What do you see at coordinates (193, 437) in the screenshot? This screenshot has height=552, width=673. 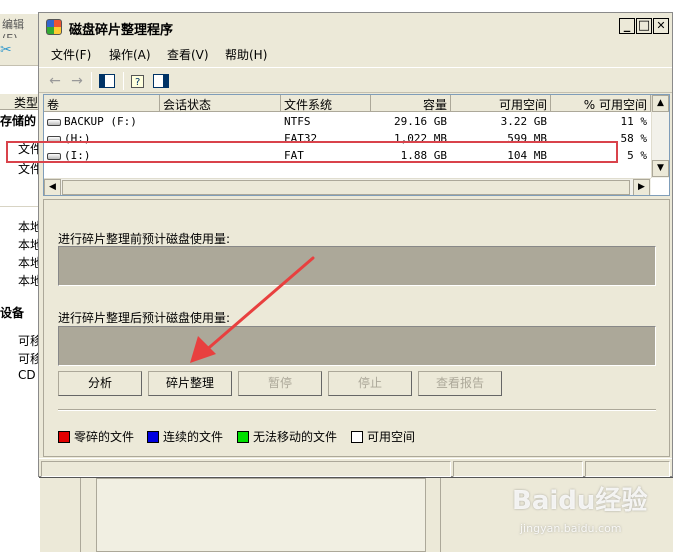 I see `legend-label: 连续的文件` at bounding box center [193, 437].